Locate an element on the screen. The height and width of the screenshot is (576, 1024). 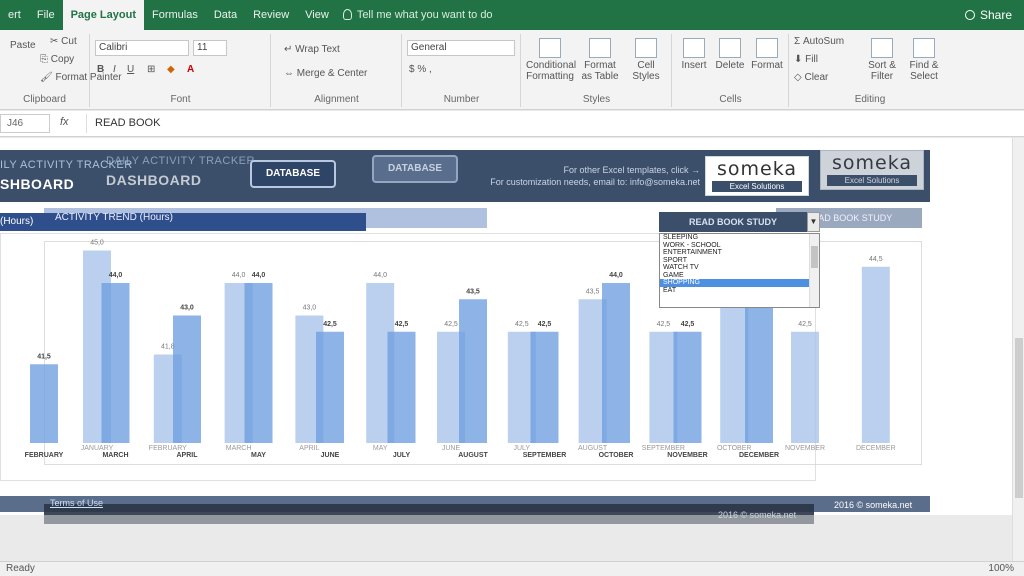
status-bar: Ready 100% is located at coordinates (512, 568).